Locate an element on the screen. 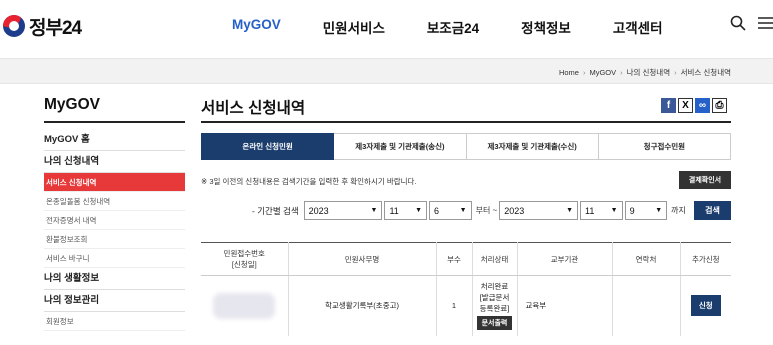 This screenshot has height=345, width=773. share-tools: f X ∞ ⎙ is located at coordinates (694, 105).